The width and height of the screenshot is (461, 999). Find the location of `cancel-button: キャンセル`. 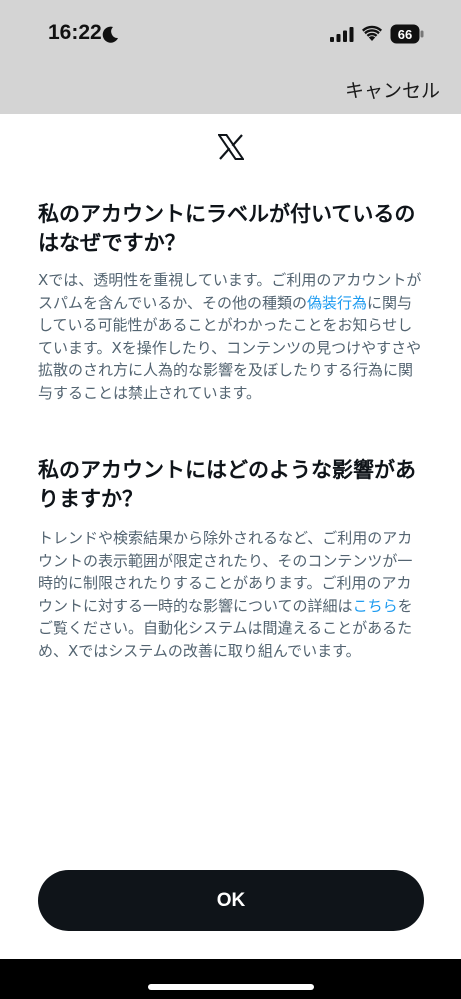

cancel-button: キャンセル is located at coordinates (392, 89).